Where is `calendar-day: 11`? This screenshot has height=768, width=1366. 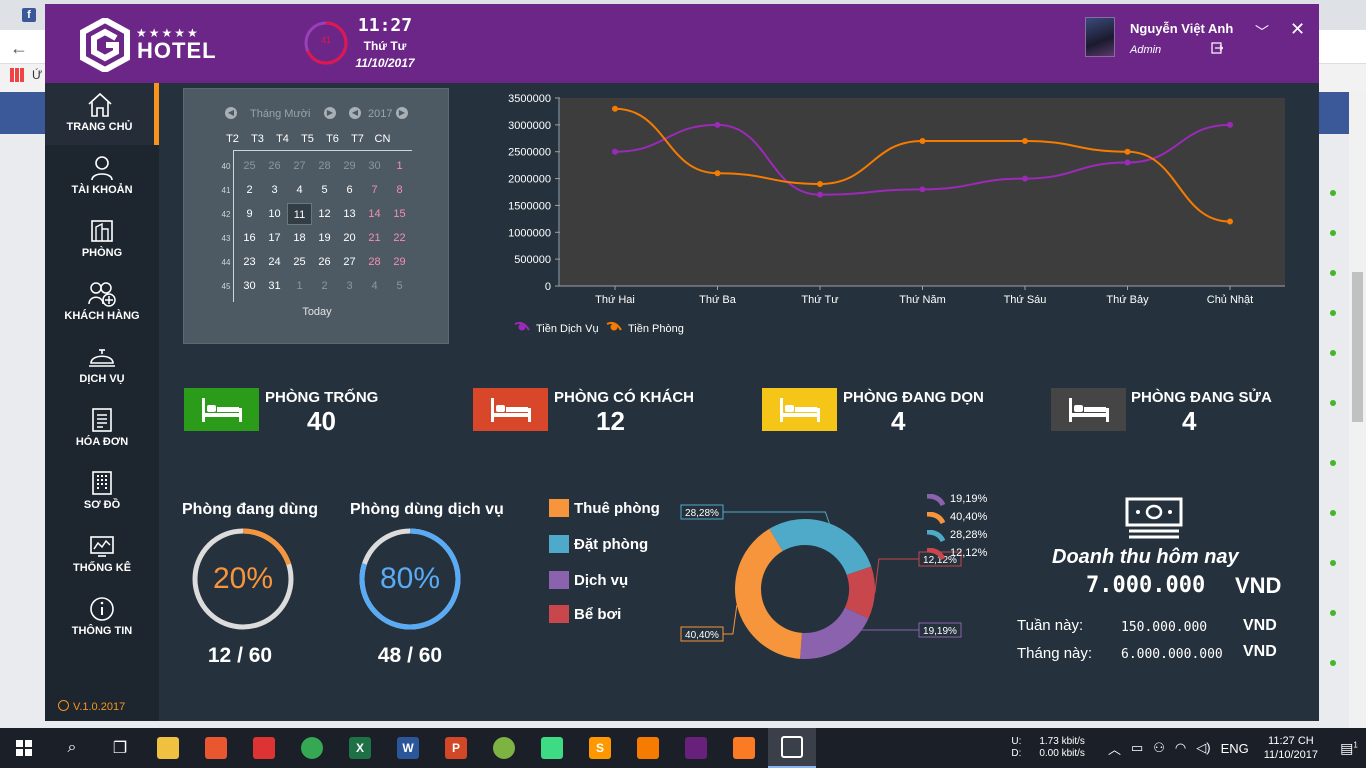 calendar-day: 11 is located at coordinates (299, 214).